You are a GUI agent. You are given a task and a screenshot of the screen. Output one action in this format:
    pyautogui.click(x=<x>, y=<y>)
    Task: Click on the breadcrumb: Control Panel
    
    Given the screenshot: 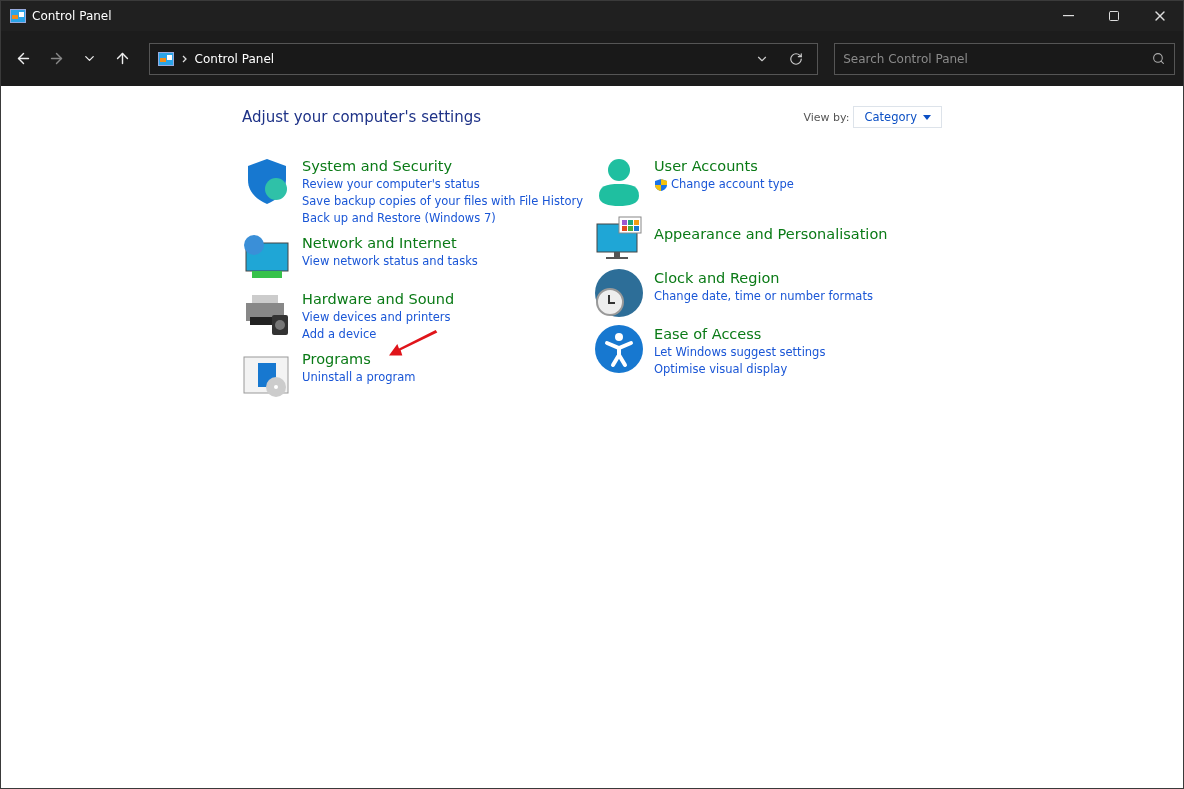 What is the action you would take?
    pyautogui.click(x=468, y=58)
    